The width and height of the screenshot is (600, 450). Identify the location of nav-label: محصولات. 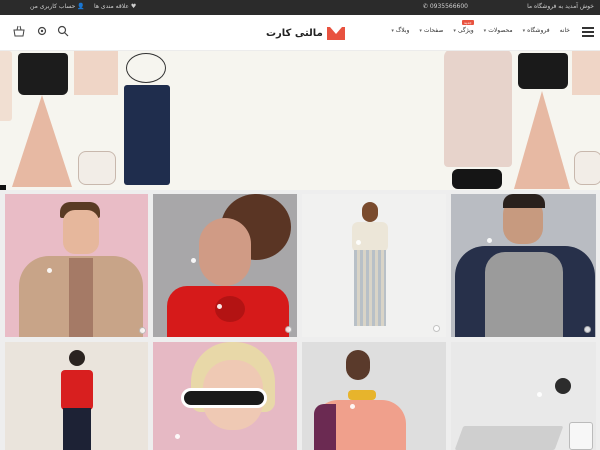
(500, 30).